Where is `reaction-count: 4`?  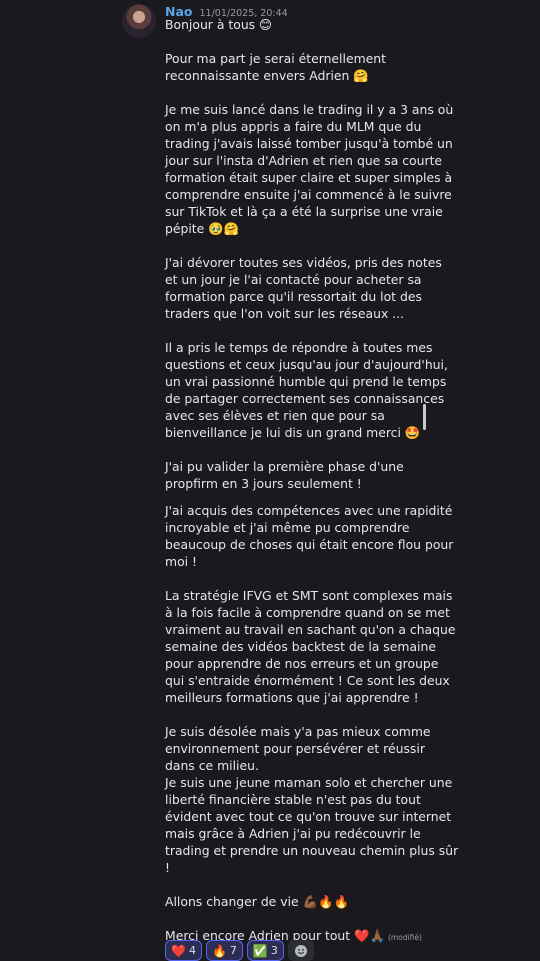
reaction-count: 4 is located at coordinates (192, 950).